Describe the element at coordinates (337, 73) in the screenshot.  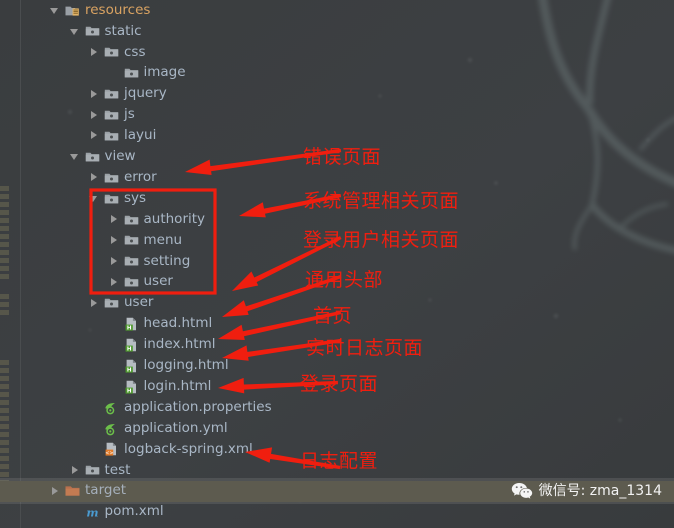
I see `tree-row-image: image` at that location.